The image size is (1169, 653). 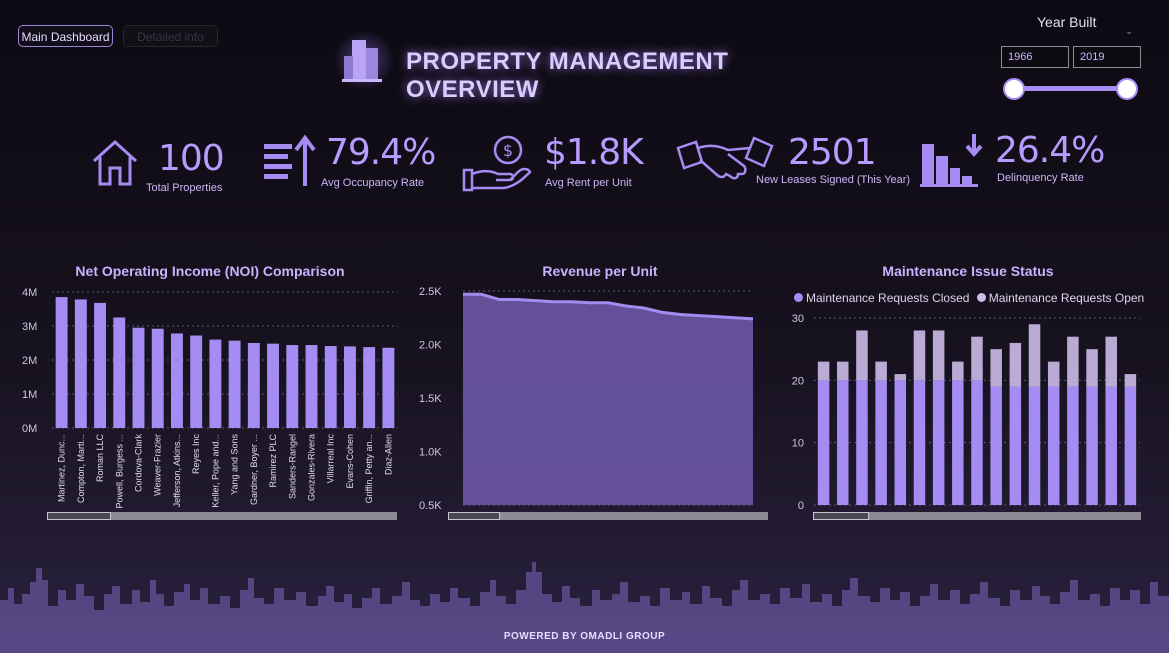 What do you see at coordinates (1070, 88) in the screenshot?
I see `year-slider-track` at bounding box center [1070, 88].